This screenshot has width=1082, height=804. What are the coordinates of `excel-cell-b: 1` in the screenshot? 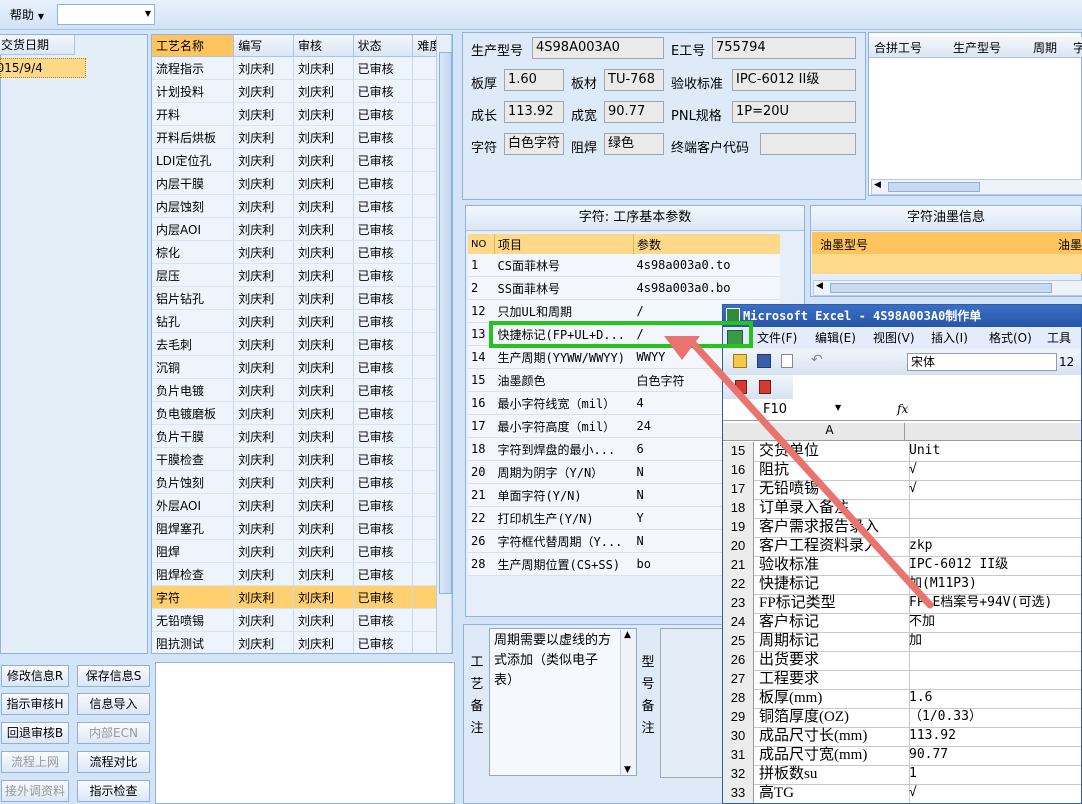 It's located at (994, 774).